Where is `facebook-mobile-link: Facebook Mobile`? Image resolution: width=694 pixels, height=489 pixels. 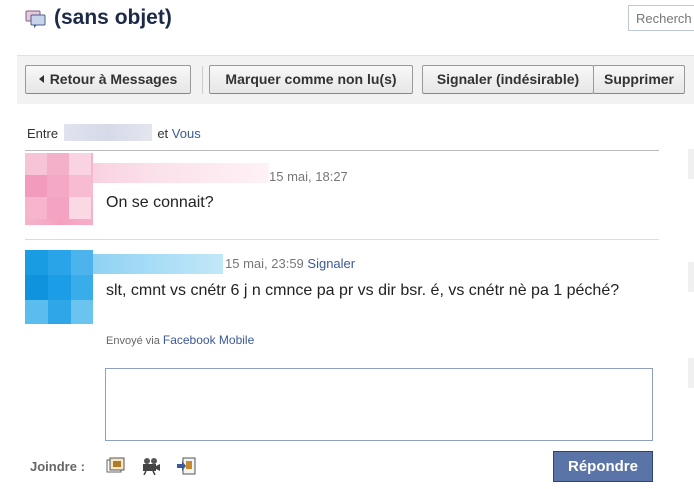
facebook-mobile-link: Facebook Mobile is located at coordinates (208, 340).